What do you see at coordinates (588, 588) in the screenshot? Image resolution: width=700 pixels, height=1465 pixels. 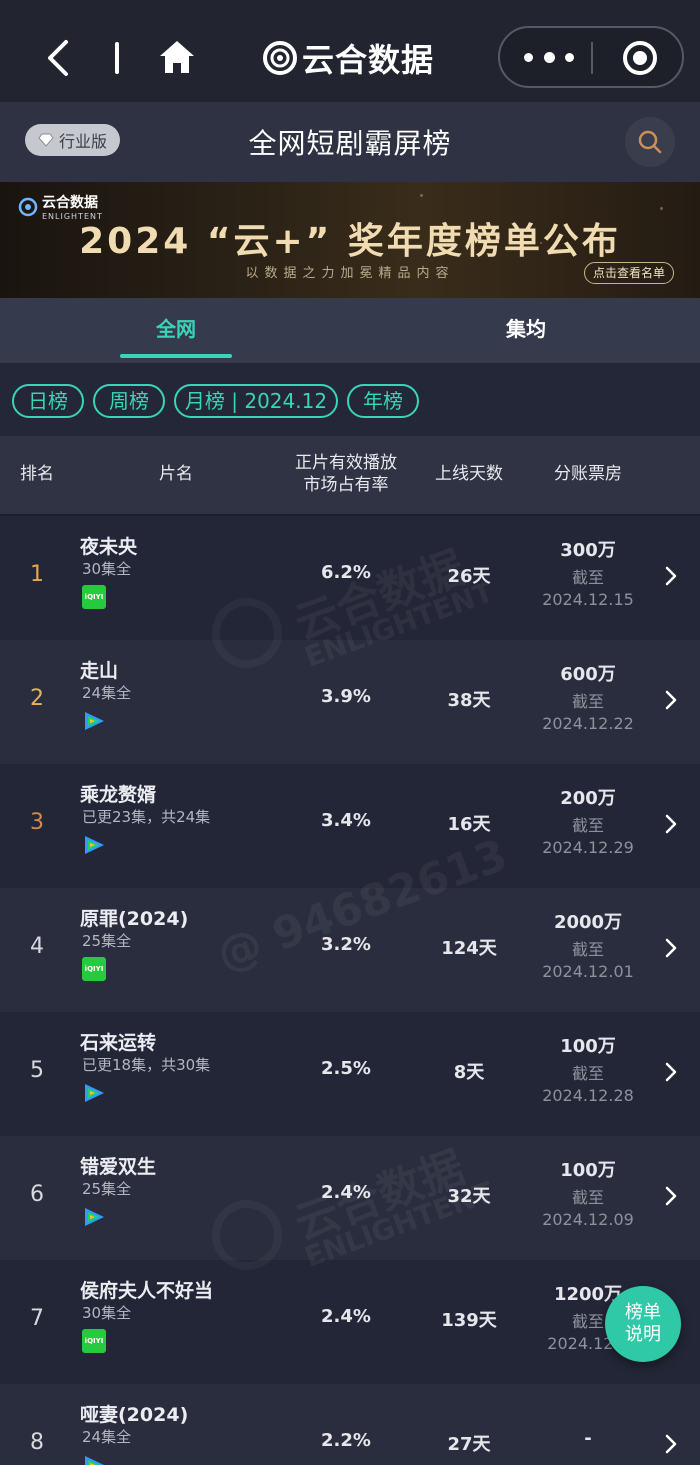 I see `row-as-of: 截至 2024.12.15` at bounding box center [588, 588].